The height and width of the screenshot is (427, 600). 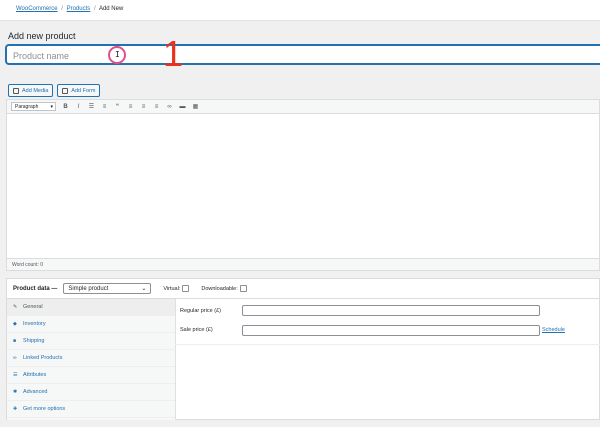 I want to click on blockquote-icon: “, so click(x=117, y=107).